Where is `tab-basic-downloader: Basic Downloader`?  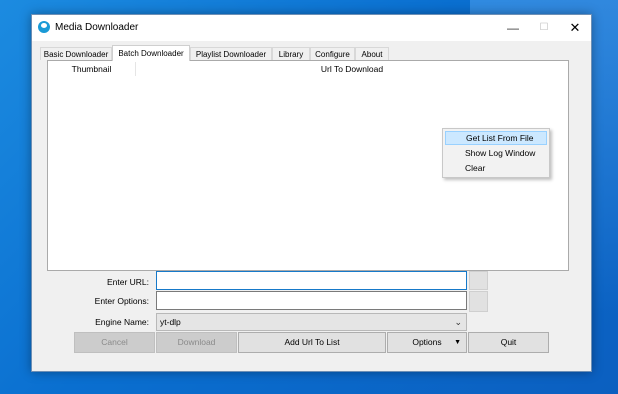 tab-basic-downloader: Basic Downloader is located at coordinates (76, 53).